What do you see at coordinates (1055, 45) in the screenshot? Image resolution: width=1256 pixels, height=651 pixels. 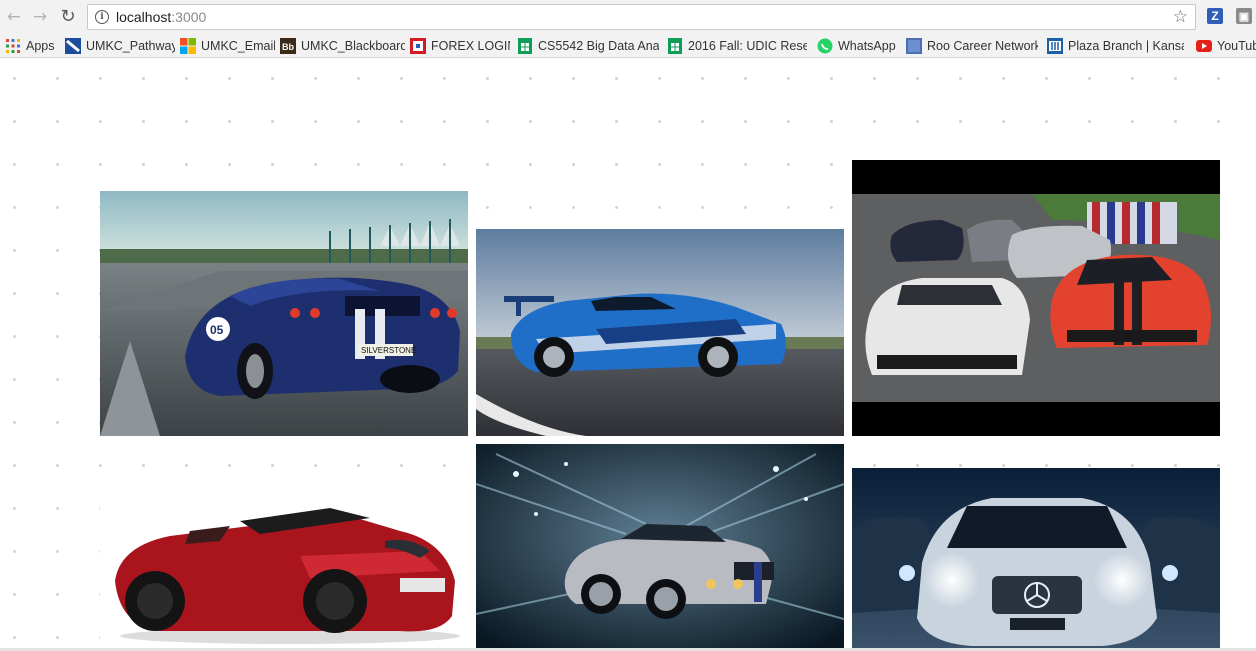 I see `library-icon` at bounding box center [1055, 45].